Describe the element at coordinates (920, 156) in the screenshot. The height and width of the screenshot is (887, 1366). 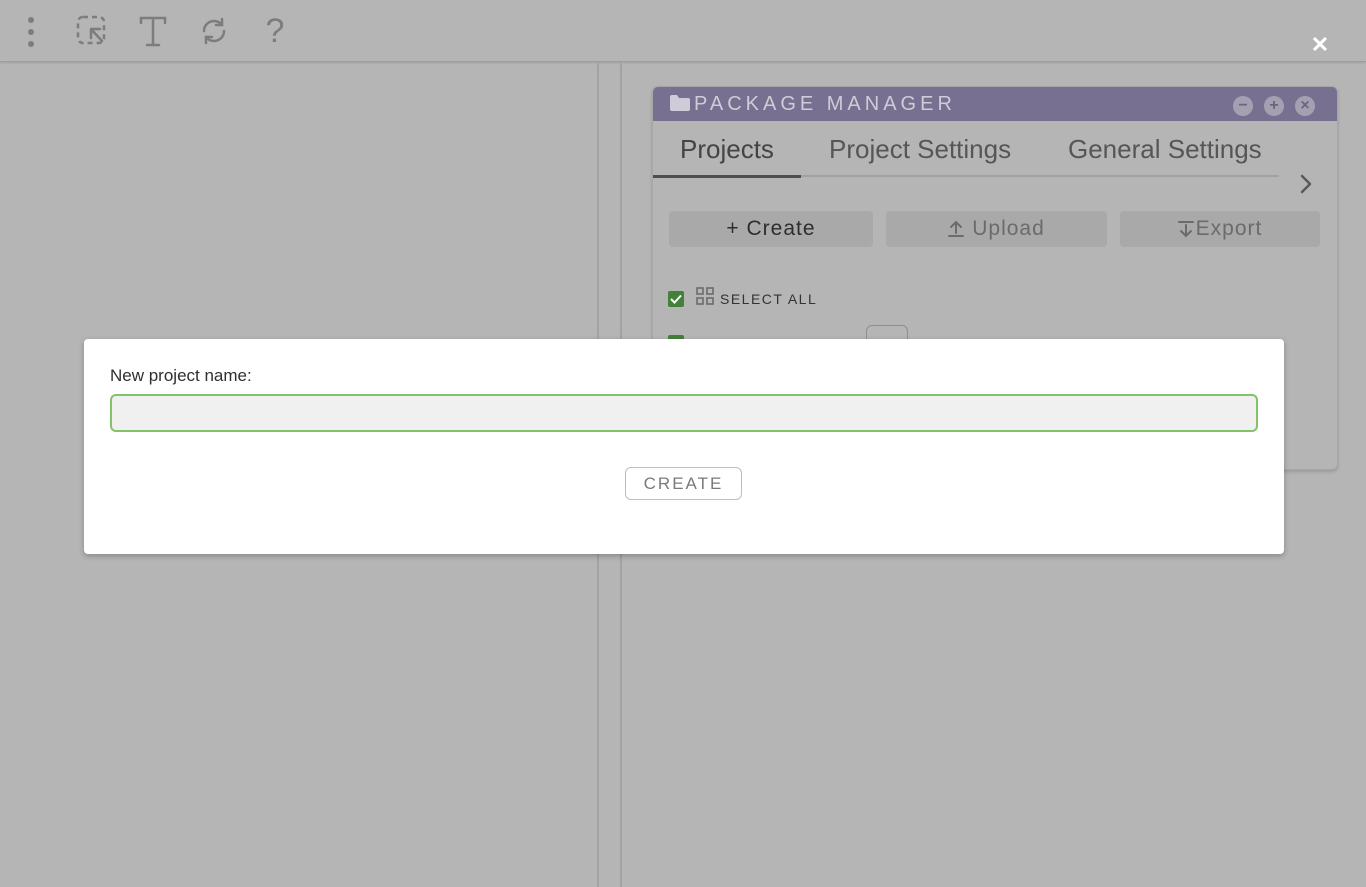
I see `tab-project-settings: Project Settings` at that location.